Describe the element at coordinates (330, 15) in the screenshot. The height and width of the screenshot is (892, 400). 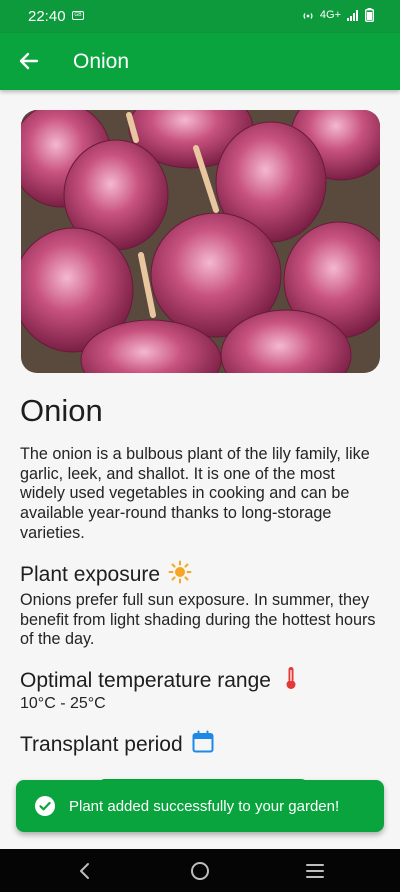
I see `network-type: 4G+` at that location.